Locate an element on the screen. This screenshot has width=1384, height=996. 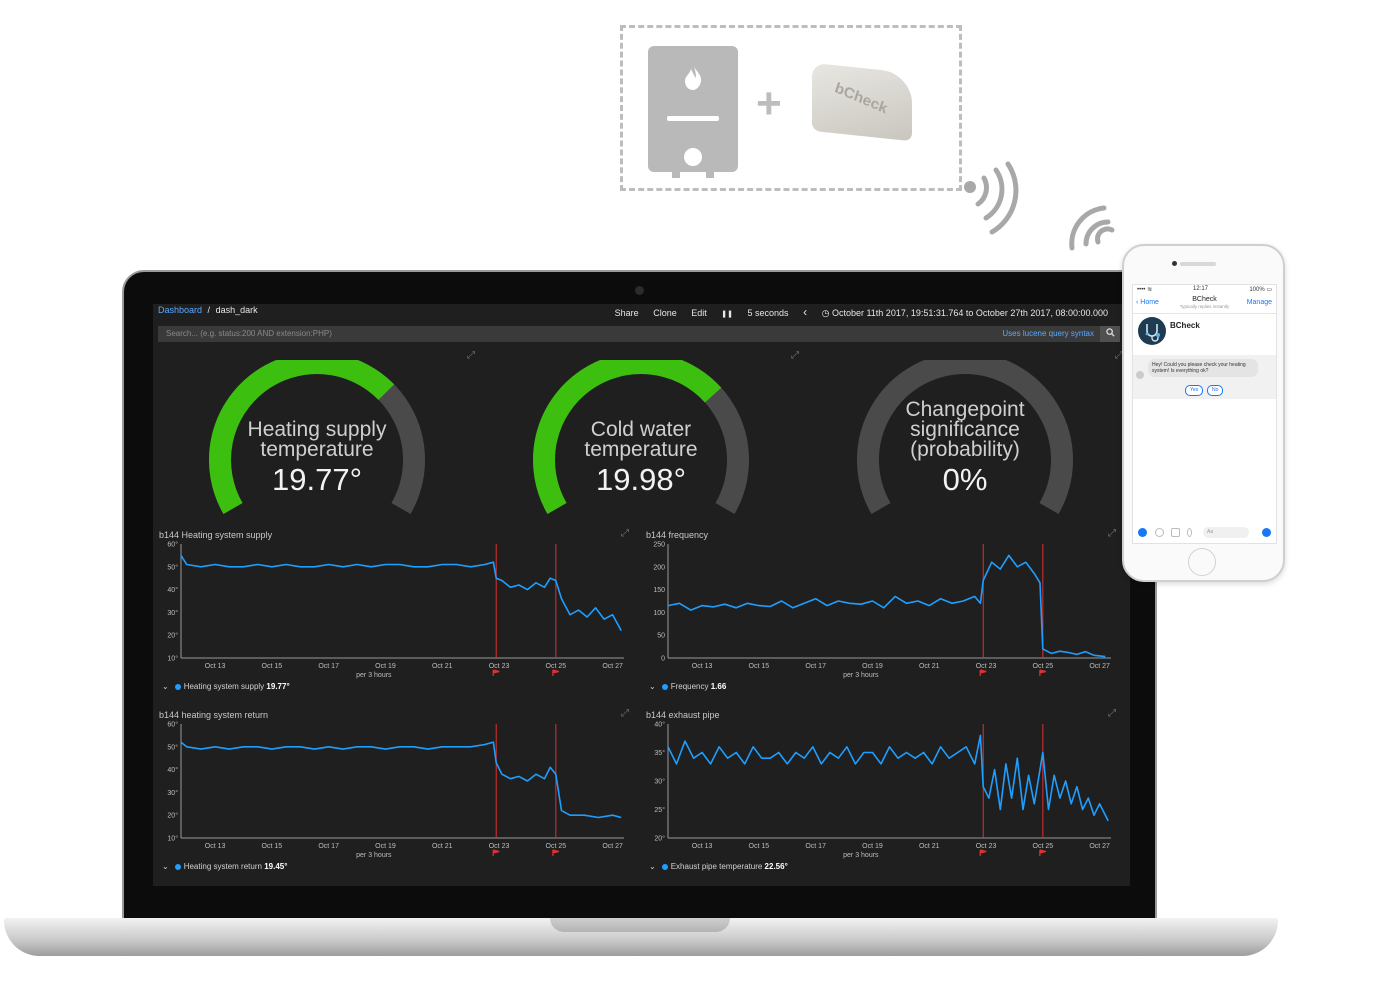
breadcrumb-dashboard-link: Dashboard is located at coordinates (180, 310).